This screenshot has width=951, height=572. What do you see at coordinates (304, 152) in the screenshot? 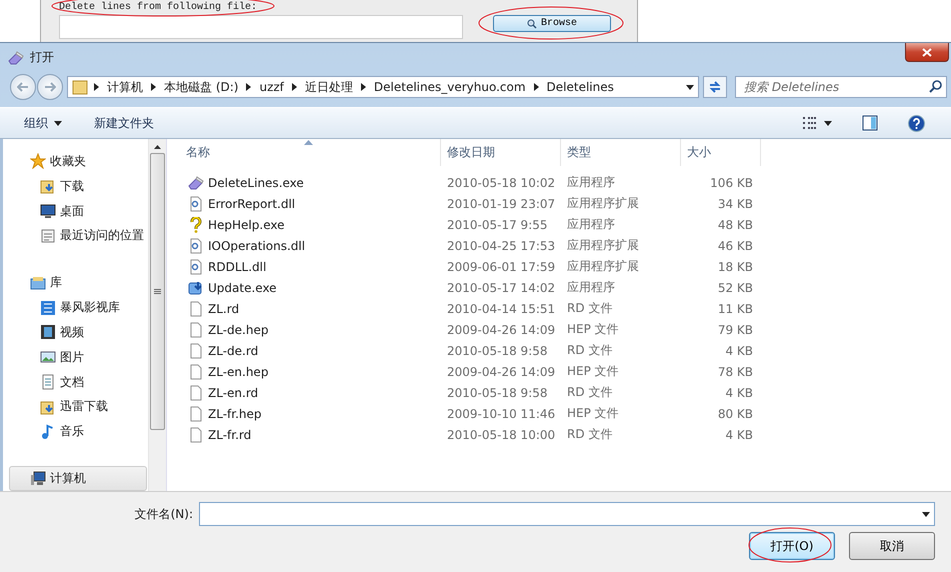
I see `column-header: 名称` at bounding box center [304, 152].